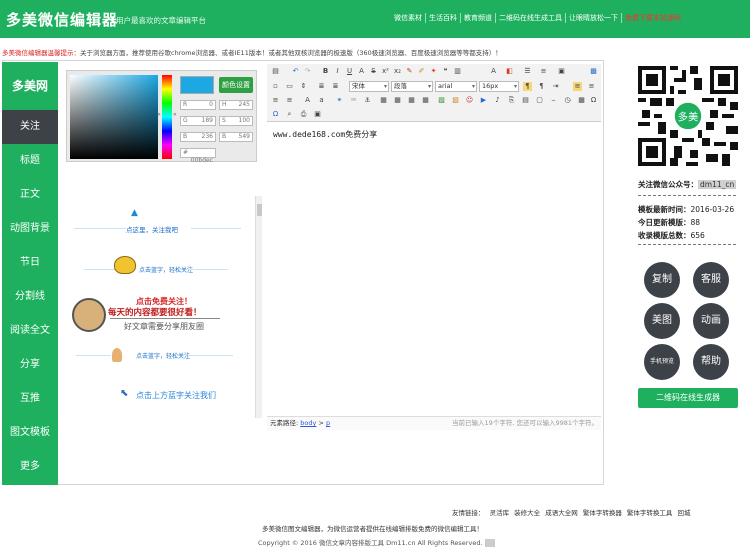 The height and width of the screenshot is (559, 750). Describe the element at coordinates (653, 18) in the screenshot. I see `nav-link-download: 免费下载本站源码` at that location.